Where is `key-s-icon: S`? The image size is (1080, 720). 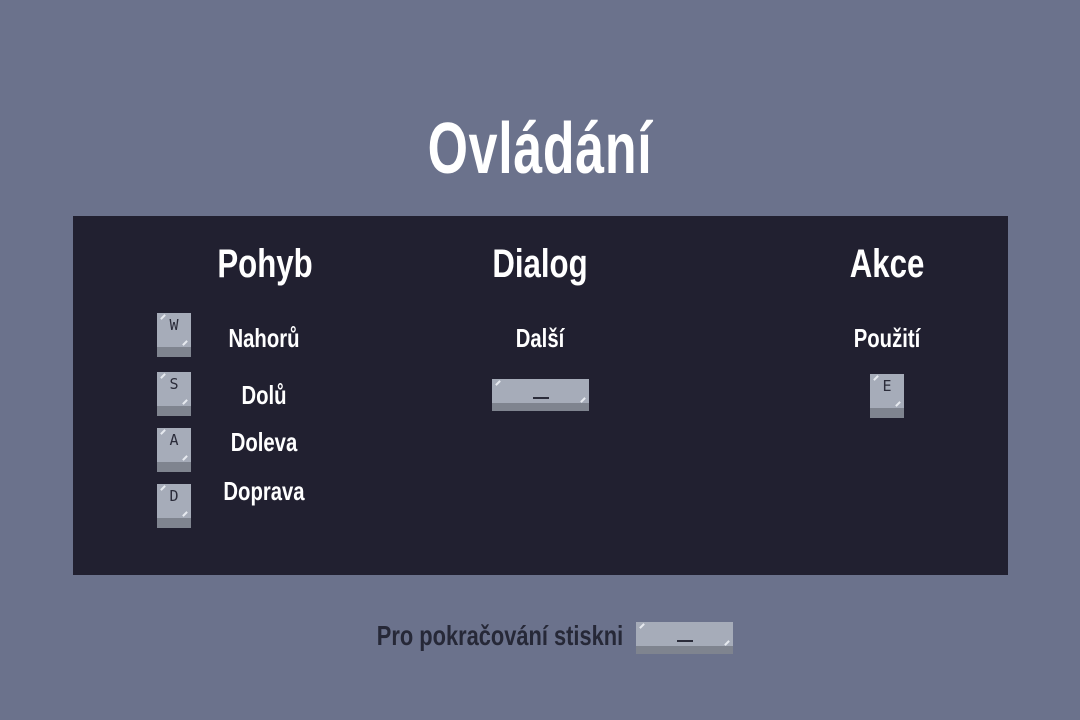 key-s-icon: S is located at coordinates (174, 394).